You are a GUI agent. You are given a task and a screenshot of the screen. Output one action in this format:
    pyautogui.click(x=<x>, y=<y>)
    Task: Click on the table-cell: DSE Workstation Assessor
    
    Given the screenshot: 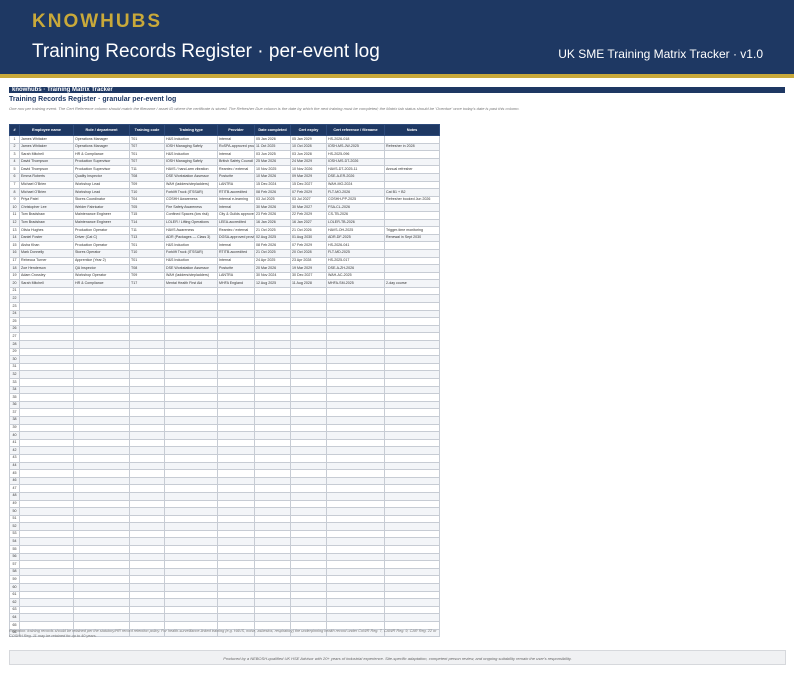 What is the action you would take?
    pyautogui.click(x=191, y=268)
    